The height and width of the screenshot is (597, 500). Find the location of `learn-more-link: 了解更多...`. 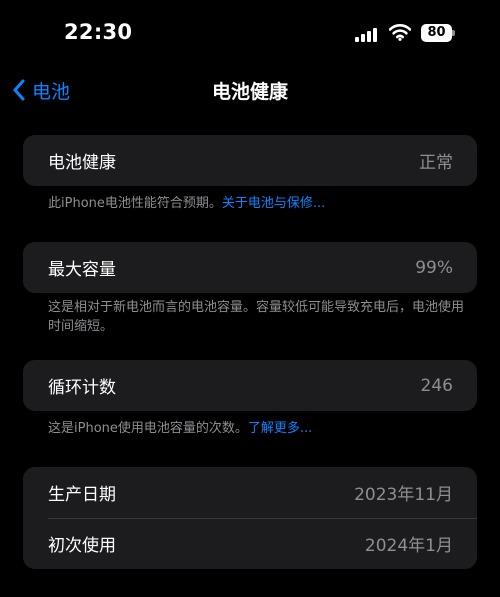

learn-more-link: 了解更多... is located at coordinates (280, 428).